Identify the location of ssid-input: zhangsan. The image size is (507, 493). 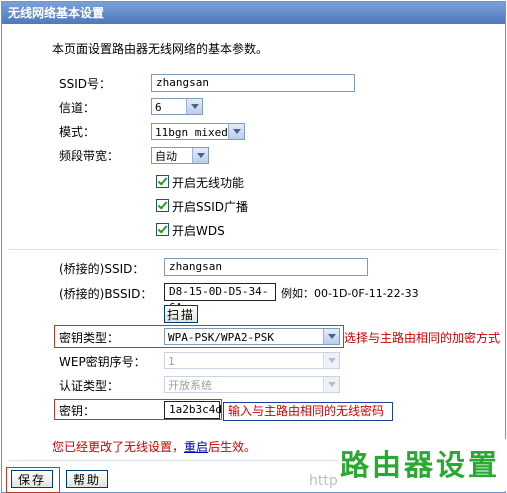
(253, 83).